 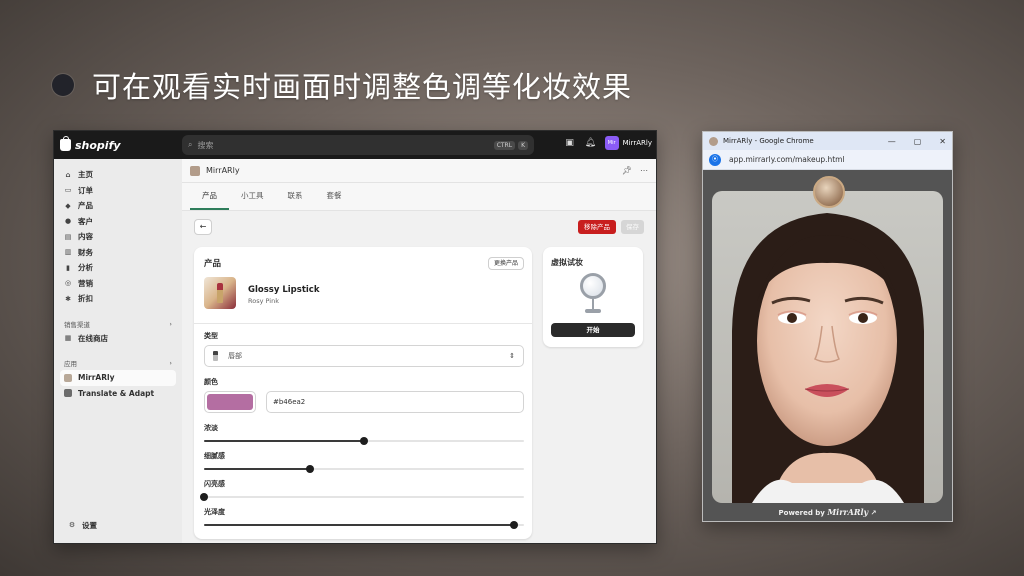 What do you see at coordinates (96, 378) in the screenshot?
I see `sidebar-item-label: MirrARly` at bounding box center [96, 378].